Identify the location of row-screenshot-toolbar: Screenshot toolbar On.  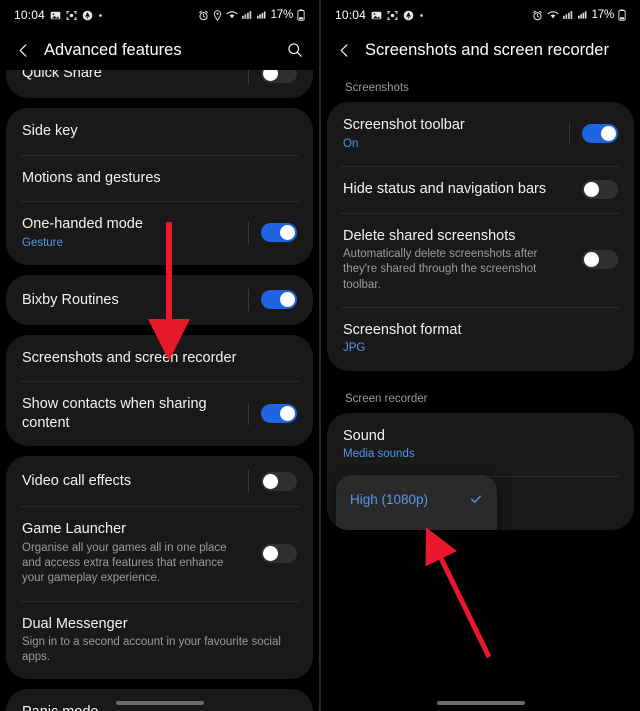
(480, 134).